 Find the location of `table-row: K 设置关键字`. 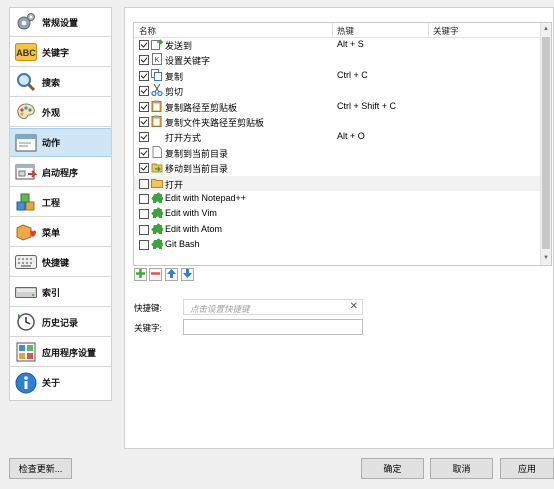

table-row: K 设置关键字 is located at coordinates (337, 59).